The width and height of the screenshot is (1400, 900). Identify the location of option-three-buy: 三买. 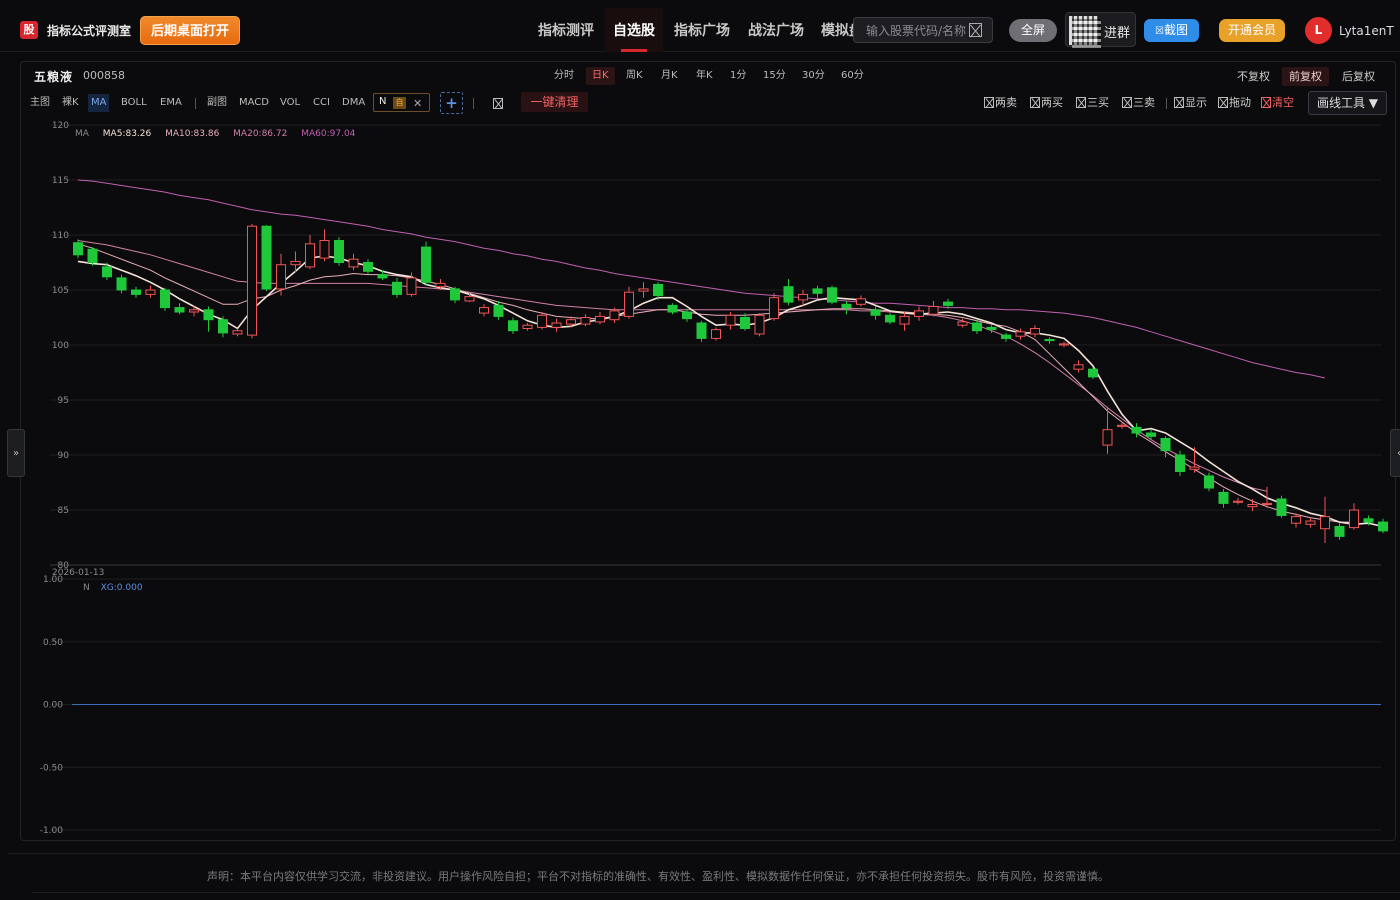
(1092, 103).